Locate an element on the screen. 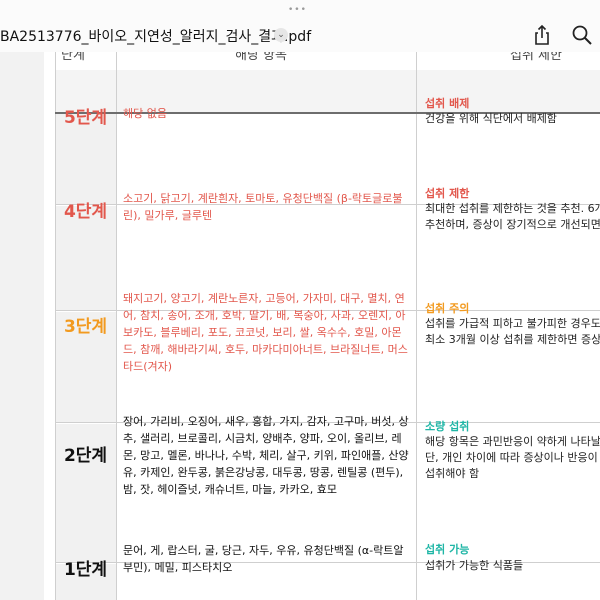 This screenshot has height=600, width=600. level-4-advice-title: 섭취 제한 is located at coordinates (447, 193).